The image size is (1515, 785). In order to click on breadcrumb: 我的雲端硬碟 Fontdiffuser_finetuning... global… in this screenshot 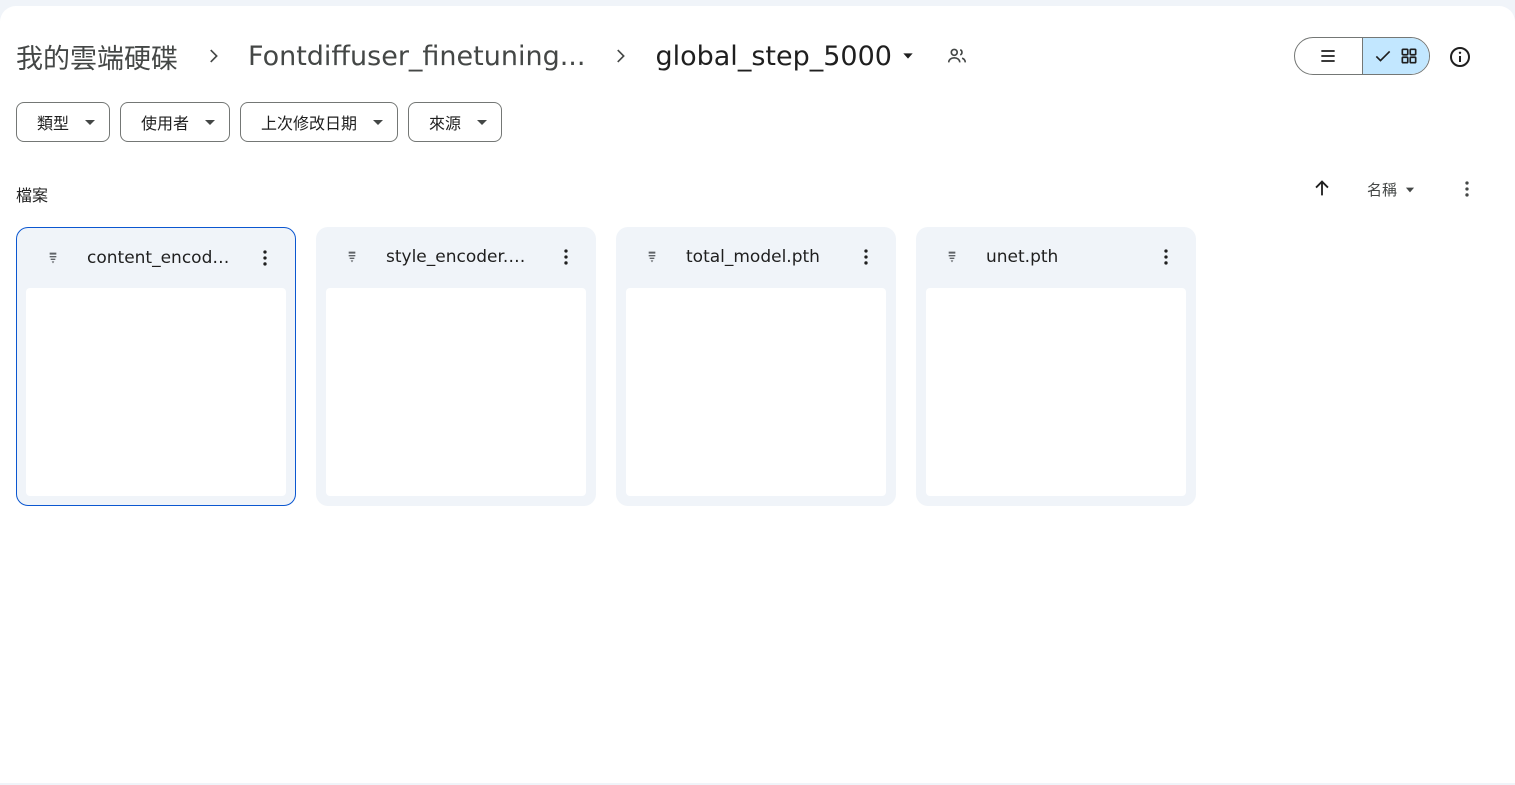, I will do `click(493, 56)`.